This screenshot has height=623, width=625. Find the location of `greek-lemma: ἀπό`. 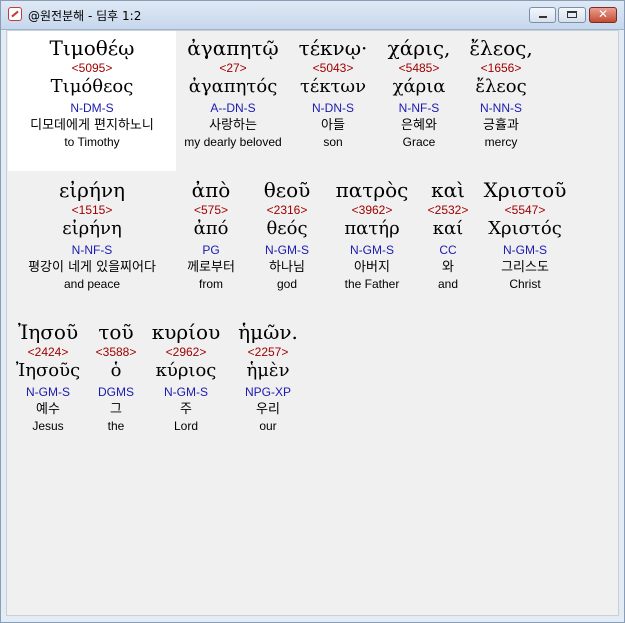

greek-lemma: ἀπό is located at coordinates (211, 228).